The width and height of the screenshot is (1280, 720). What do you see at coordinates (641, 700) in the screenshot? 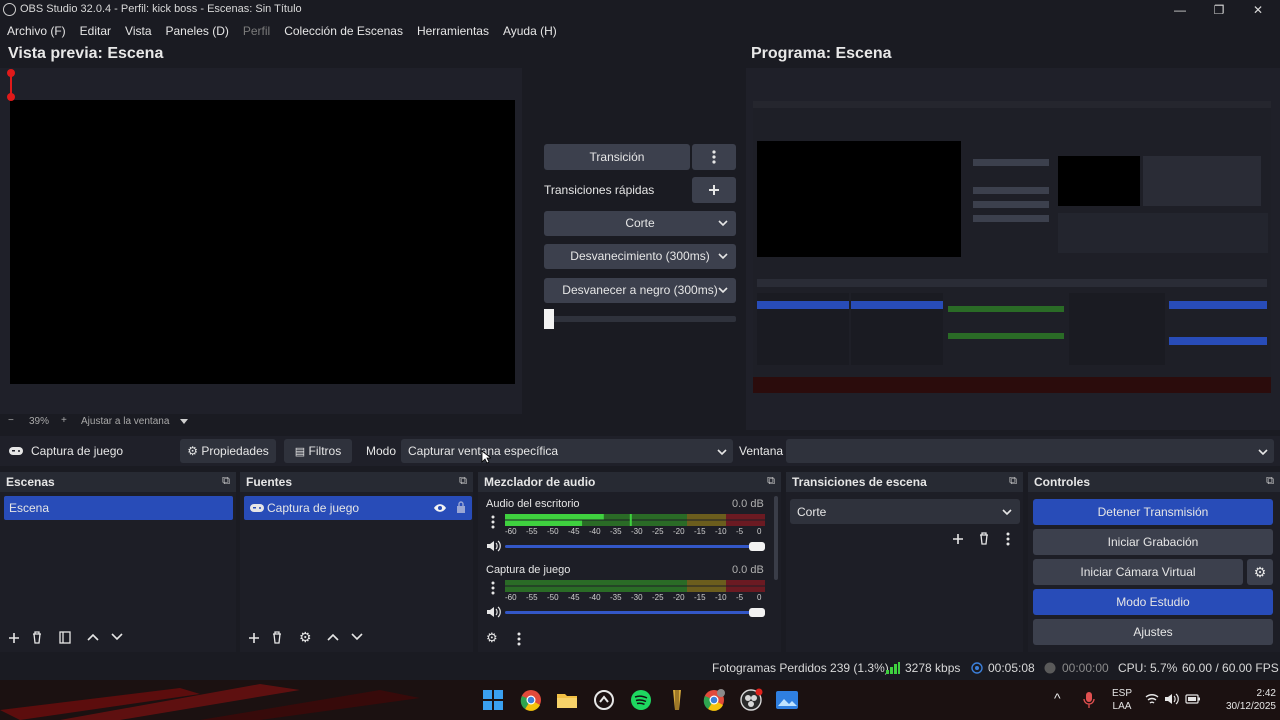
I see `spotify-icon` at bounding box center [641, 700].